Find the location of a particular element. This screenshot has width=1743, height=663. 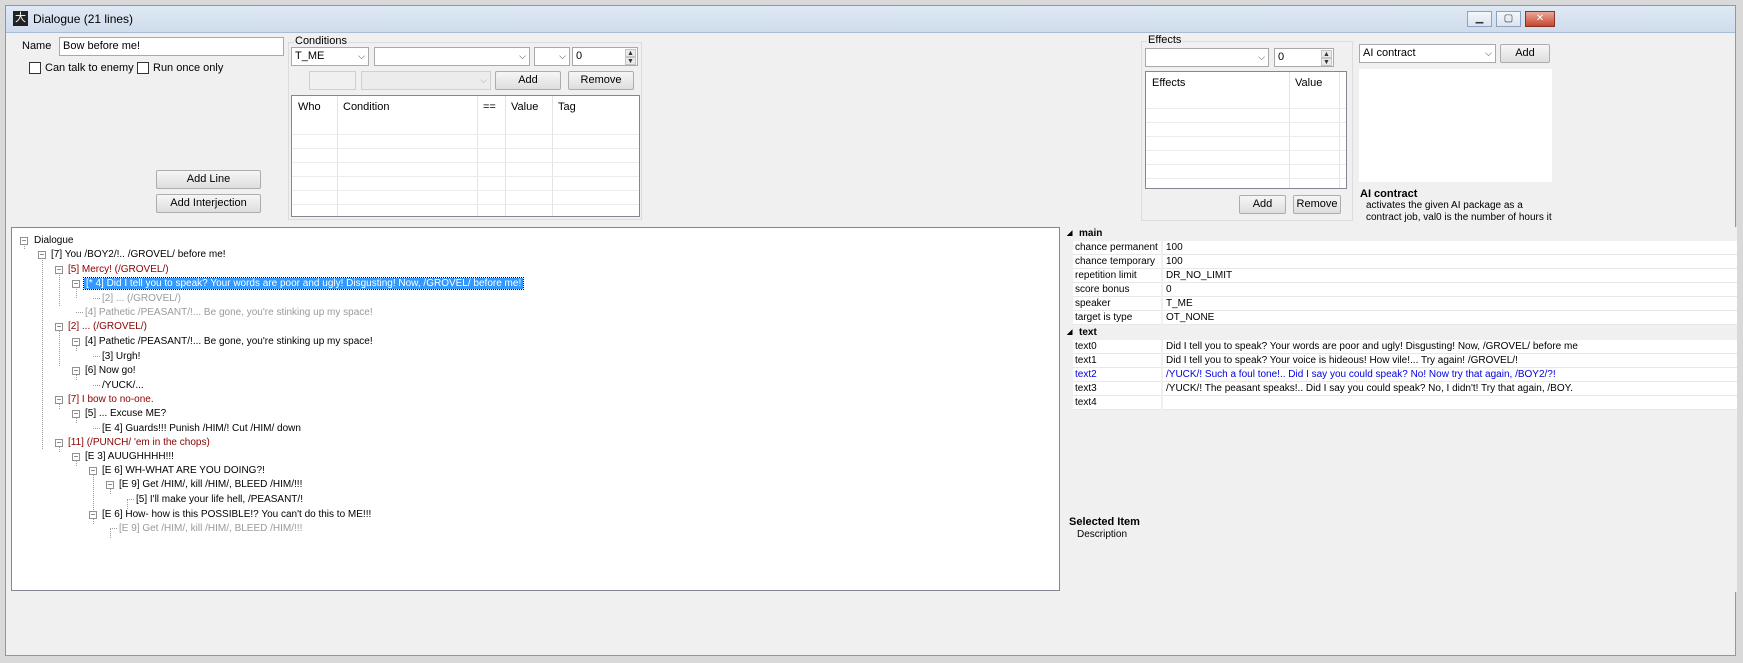

add-line-button: Add Line is located at coordinates (208, 179).